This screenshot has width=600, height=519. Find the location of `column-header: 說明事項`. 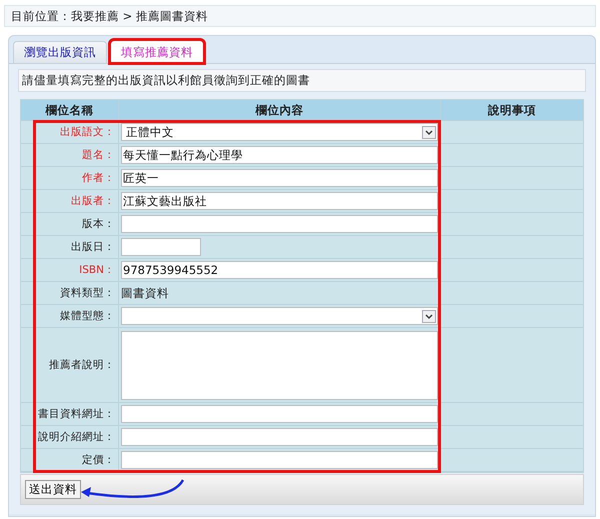

column-header: 說明事項 is located at coordinates (512, 110).